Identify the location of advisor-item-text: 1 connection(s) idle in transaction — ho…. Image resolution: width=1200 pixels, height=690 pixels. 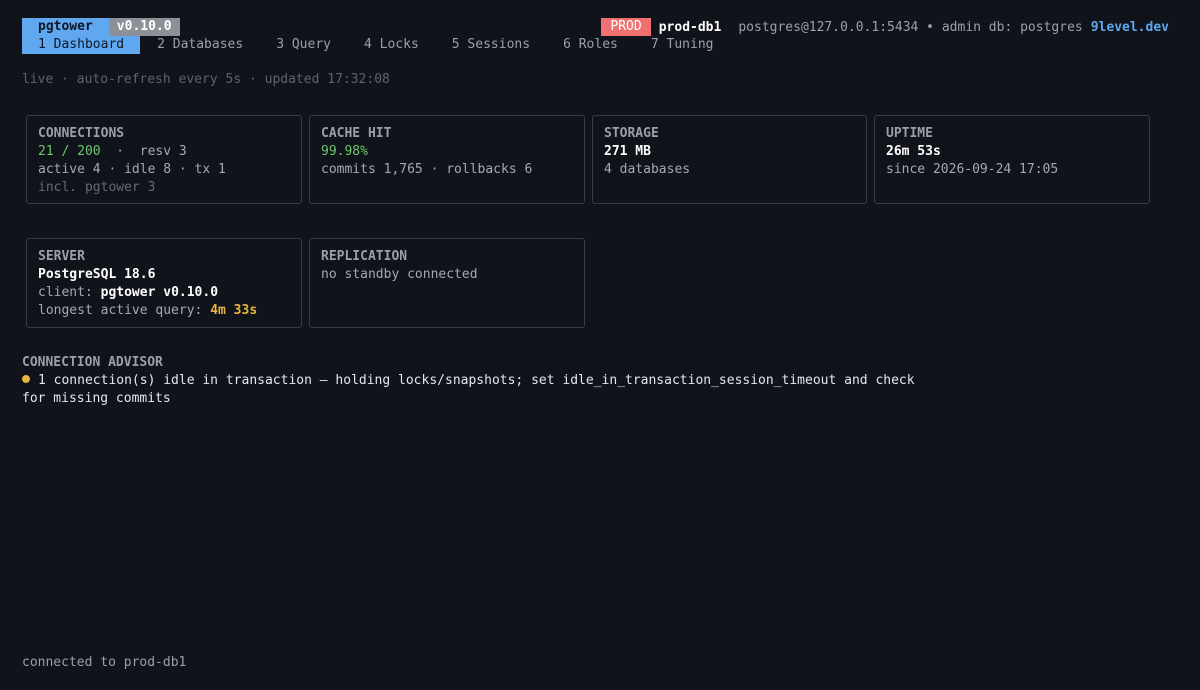
(468, 389).